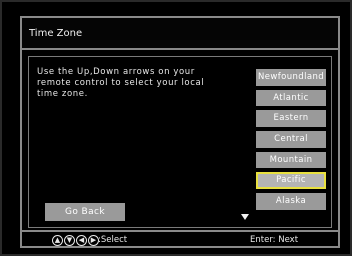  What do you see at coordinates (62, 94) in the screenshot?
I see `instructions-line: time zone.` at bounding box center [62, 94].